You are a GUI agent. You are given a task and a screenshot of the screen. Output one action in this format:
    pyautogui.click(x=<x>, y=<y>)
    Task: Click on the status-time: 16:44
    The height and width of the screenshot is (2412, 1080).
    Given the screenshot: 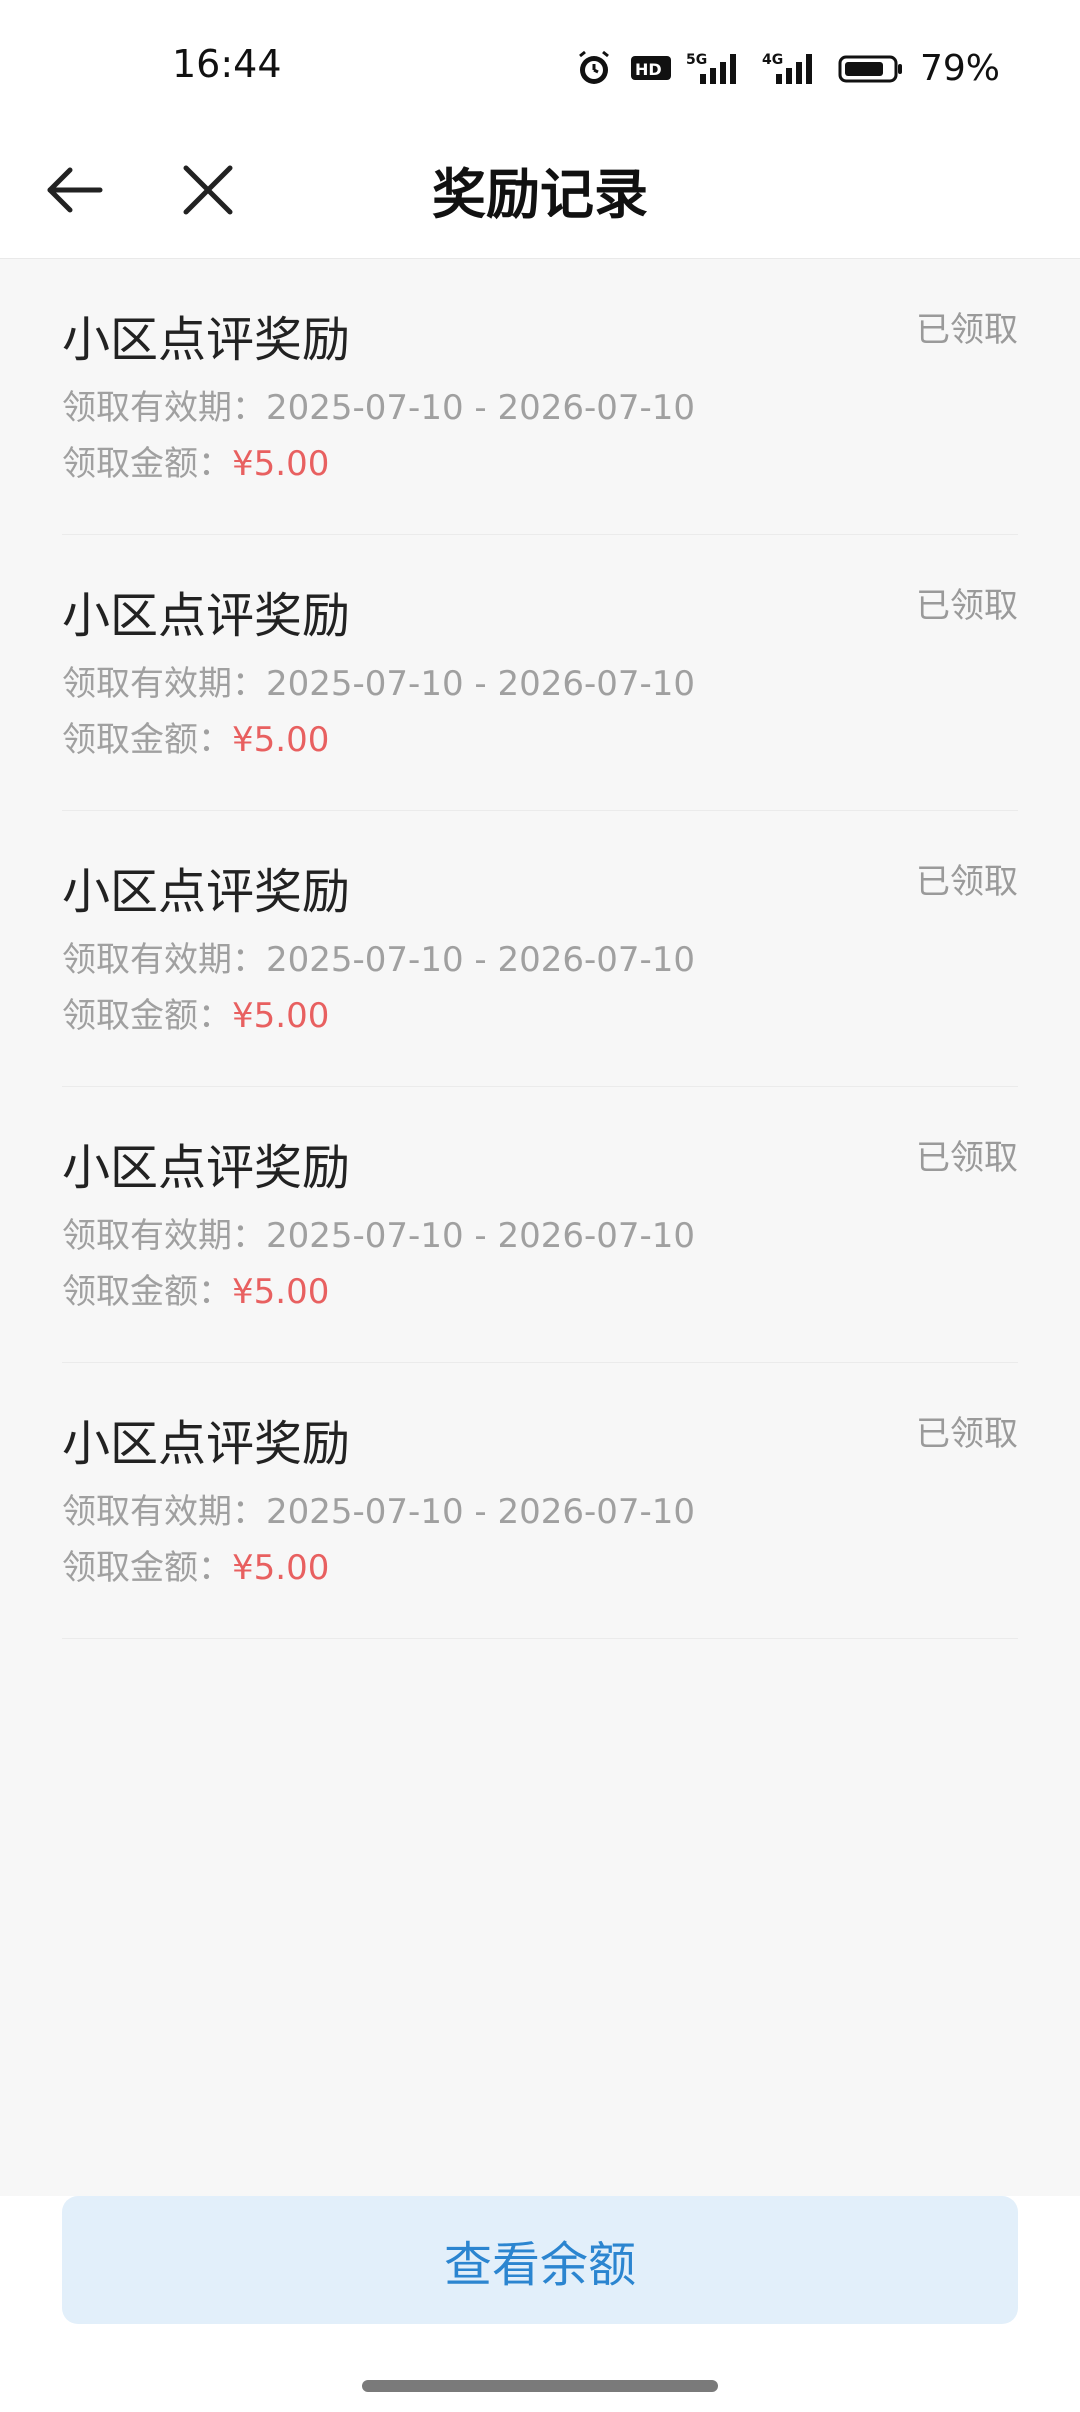 What is the action you would take?
    pyautogui.click(x=227, y=64)
    